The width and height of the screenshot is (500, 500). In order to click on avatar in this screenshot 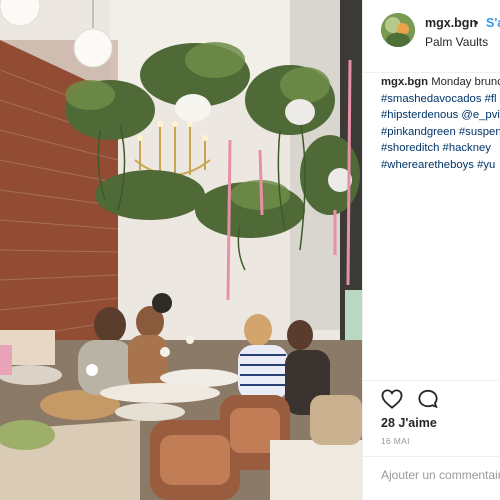, I will do `click(398, 30)`.